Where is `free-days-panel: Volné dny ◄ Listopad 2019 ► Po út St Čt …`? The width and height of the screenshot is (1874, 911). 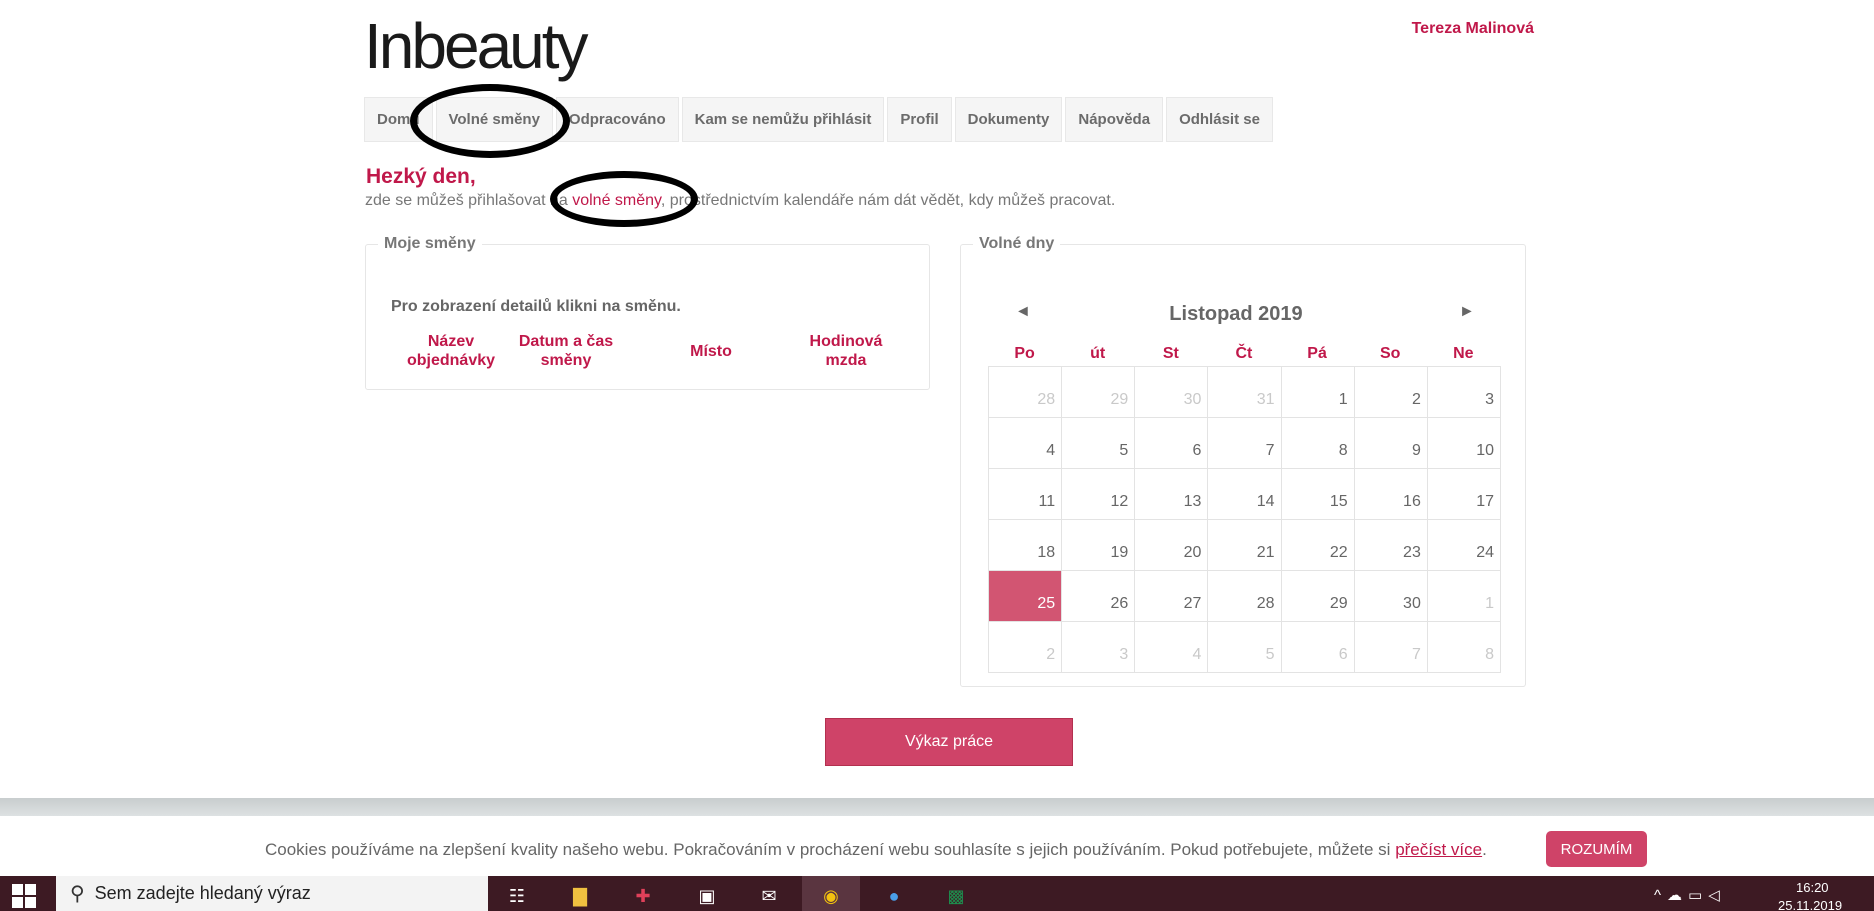 free-days-panel: Volné dny ◄ Listopad 2019 ► Po út St Čt … is located at coordinates (1243, 461).